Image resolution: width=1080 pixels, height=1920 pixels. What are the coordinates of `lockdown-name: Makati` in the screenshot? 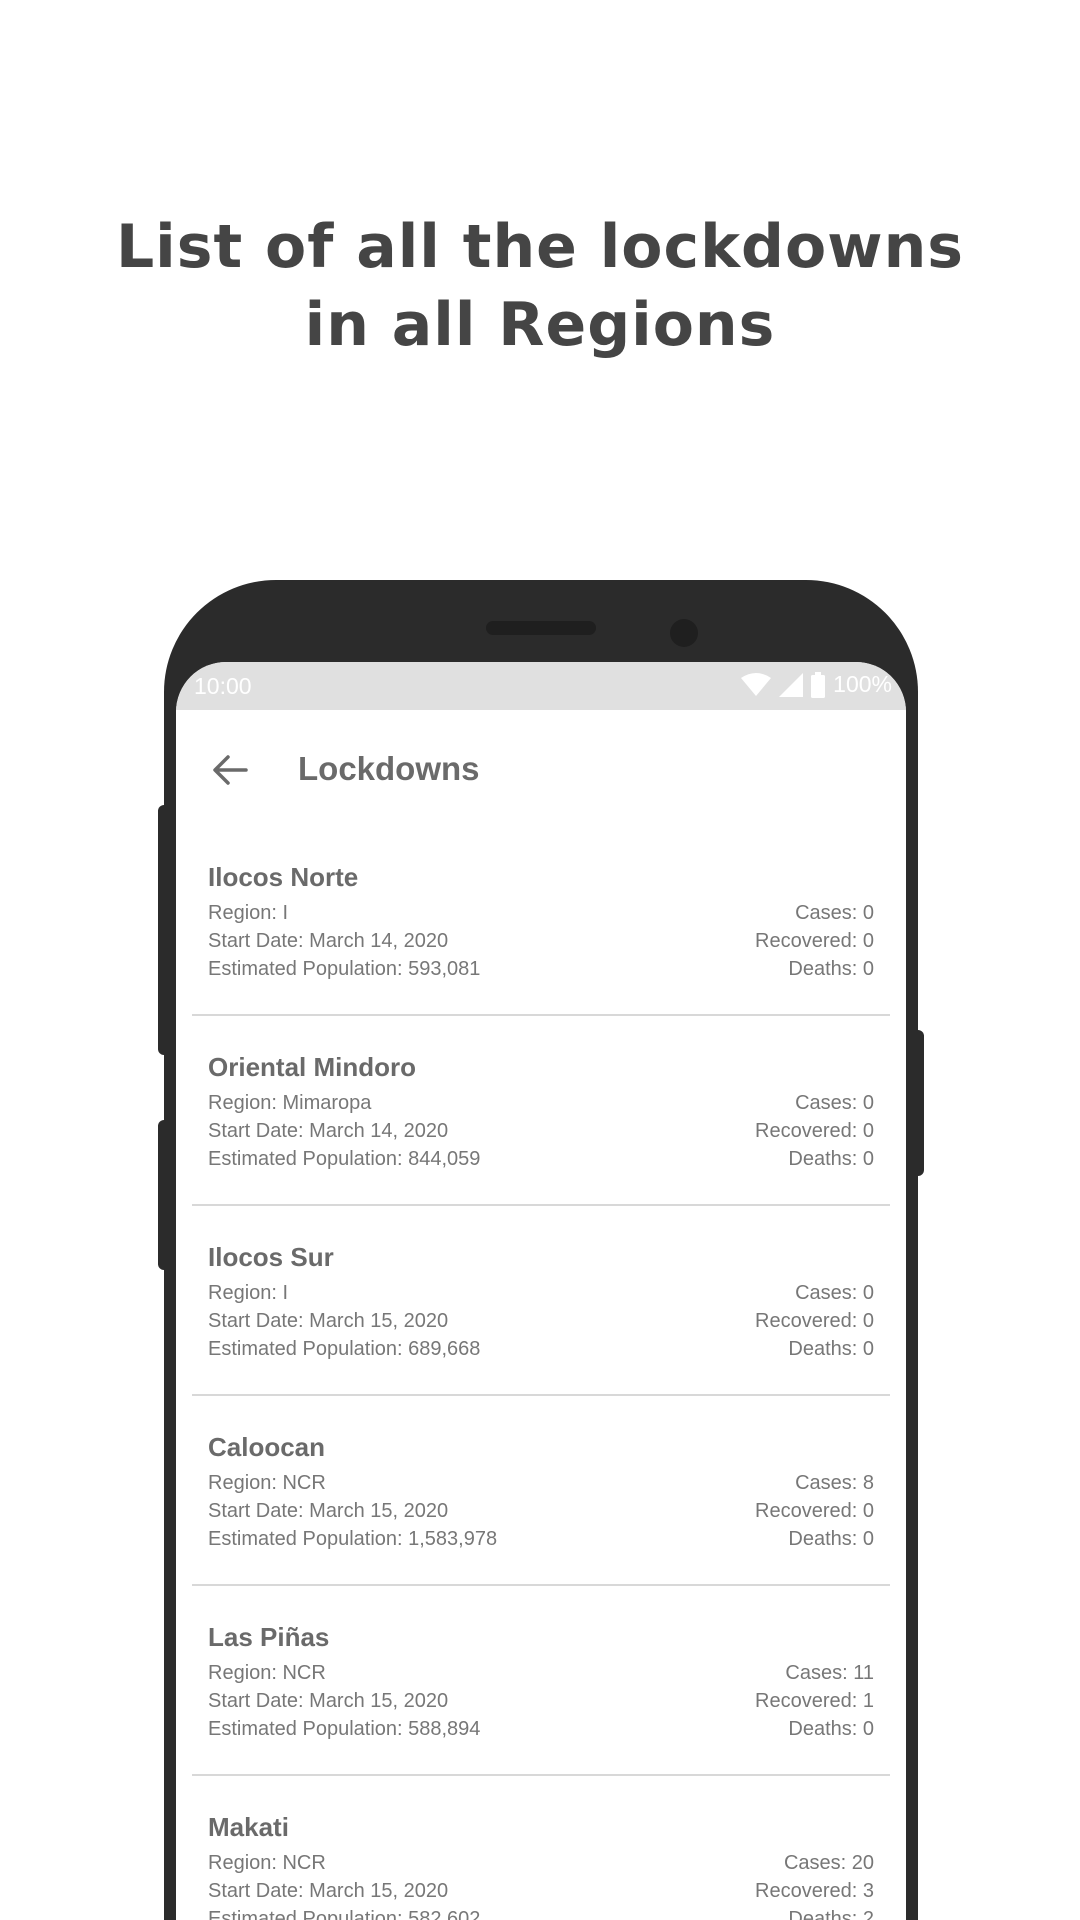 It's located at (248, 1827).